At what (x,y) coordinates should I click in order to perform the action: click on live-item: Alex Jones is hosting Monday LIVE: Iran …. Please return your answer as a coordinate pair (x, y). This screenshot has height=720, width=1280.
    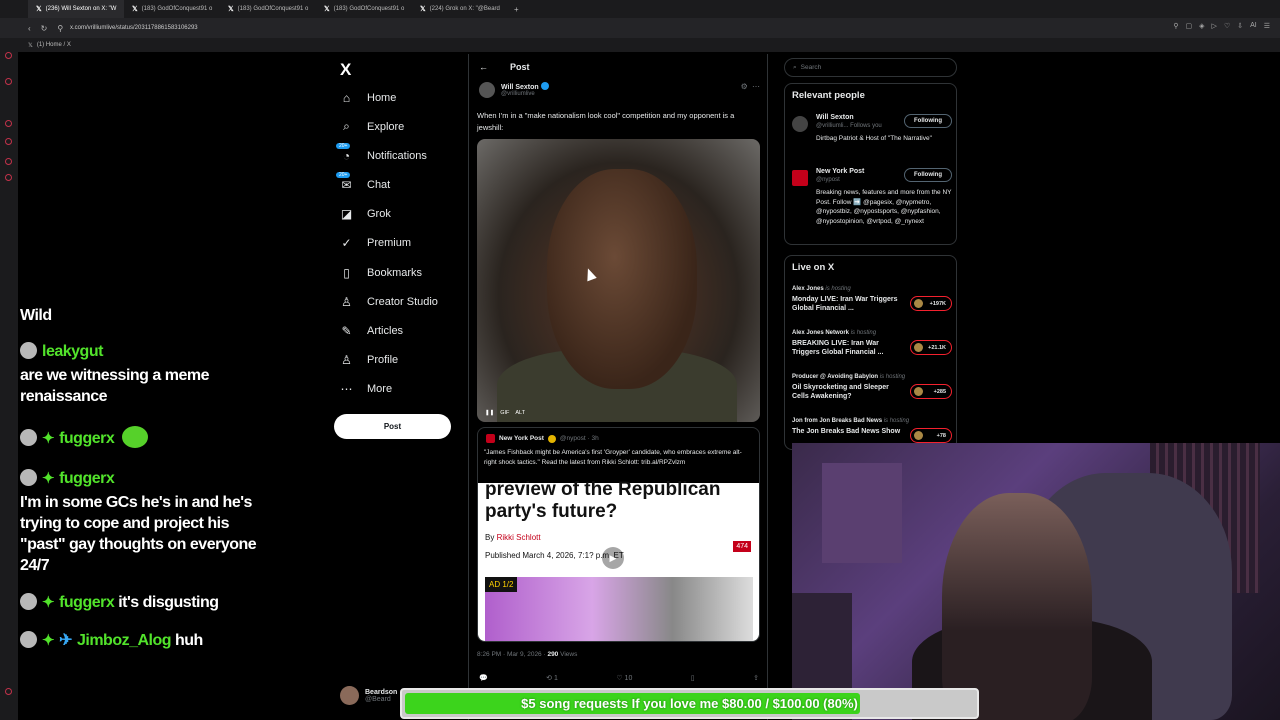
    Looking at the image, I should click on (872, 299).